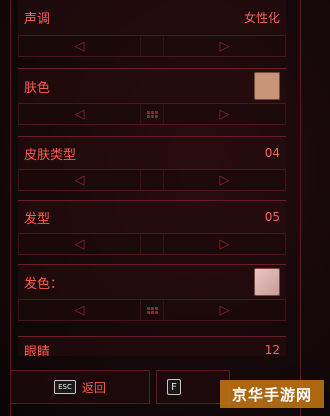 The width and height of the screenshot is (330, 416). What do you see at coordinates (44, 284) in the screenshot?
I see `option-label: 发色：` at bounding box center [44, 284].